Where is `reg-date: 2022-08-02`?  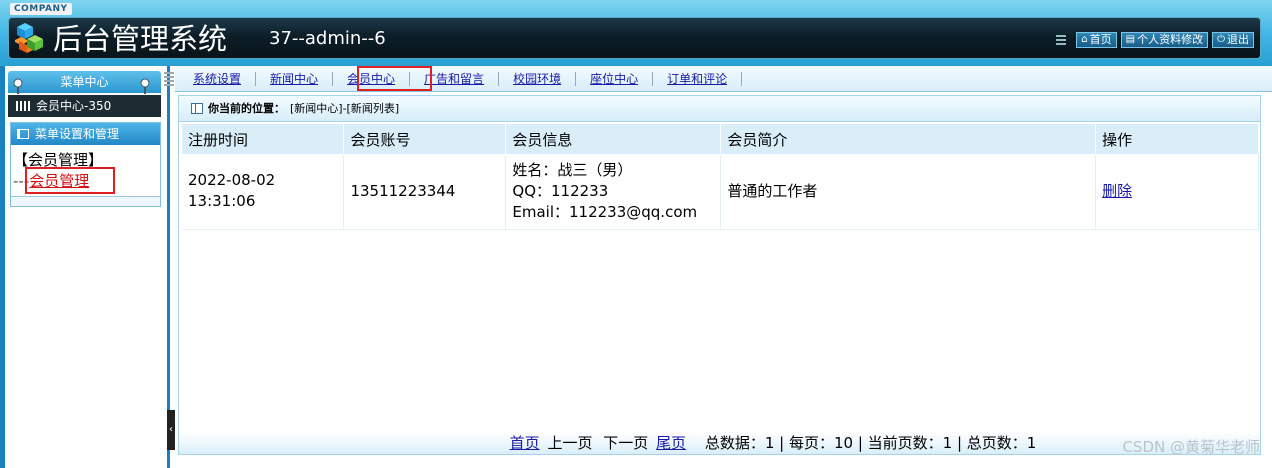 reg-date: 2022-08-02 is located at coordinates (232, 180).